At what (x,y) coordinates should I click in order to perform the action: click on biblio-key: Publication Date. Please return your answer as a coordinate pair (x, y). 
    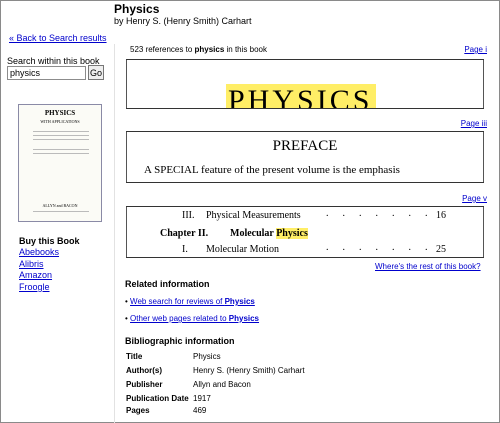
    Looking at the image, I should click on (157, 398).